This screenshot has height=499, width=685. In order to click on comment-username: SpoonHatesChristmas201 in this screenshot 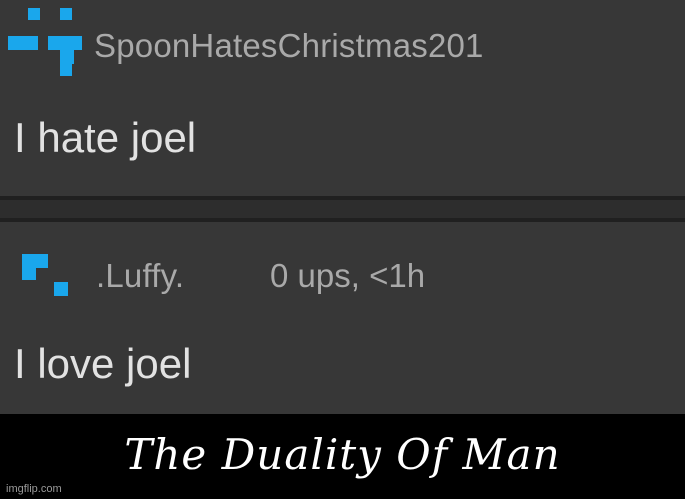, I will do `click(289, 46)`.